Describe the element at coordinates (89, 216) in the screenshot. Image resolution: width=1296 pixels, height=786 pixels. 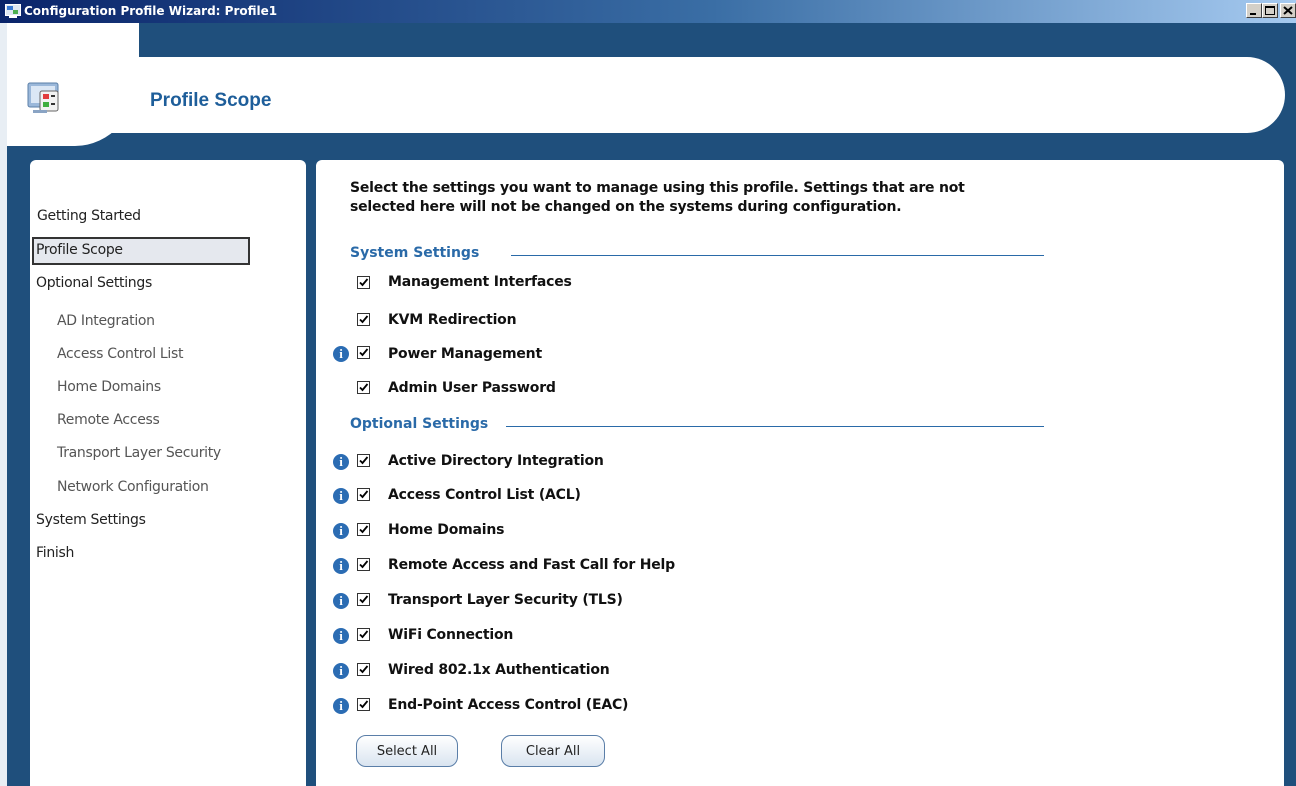
I see `sidebar-item-getting-started: Getting Started` at that location.